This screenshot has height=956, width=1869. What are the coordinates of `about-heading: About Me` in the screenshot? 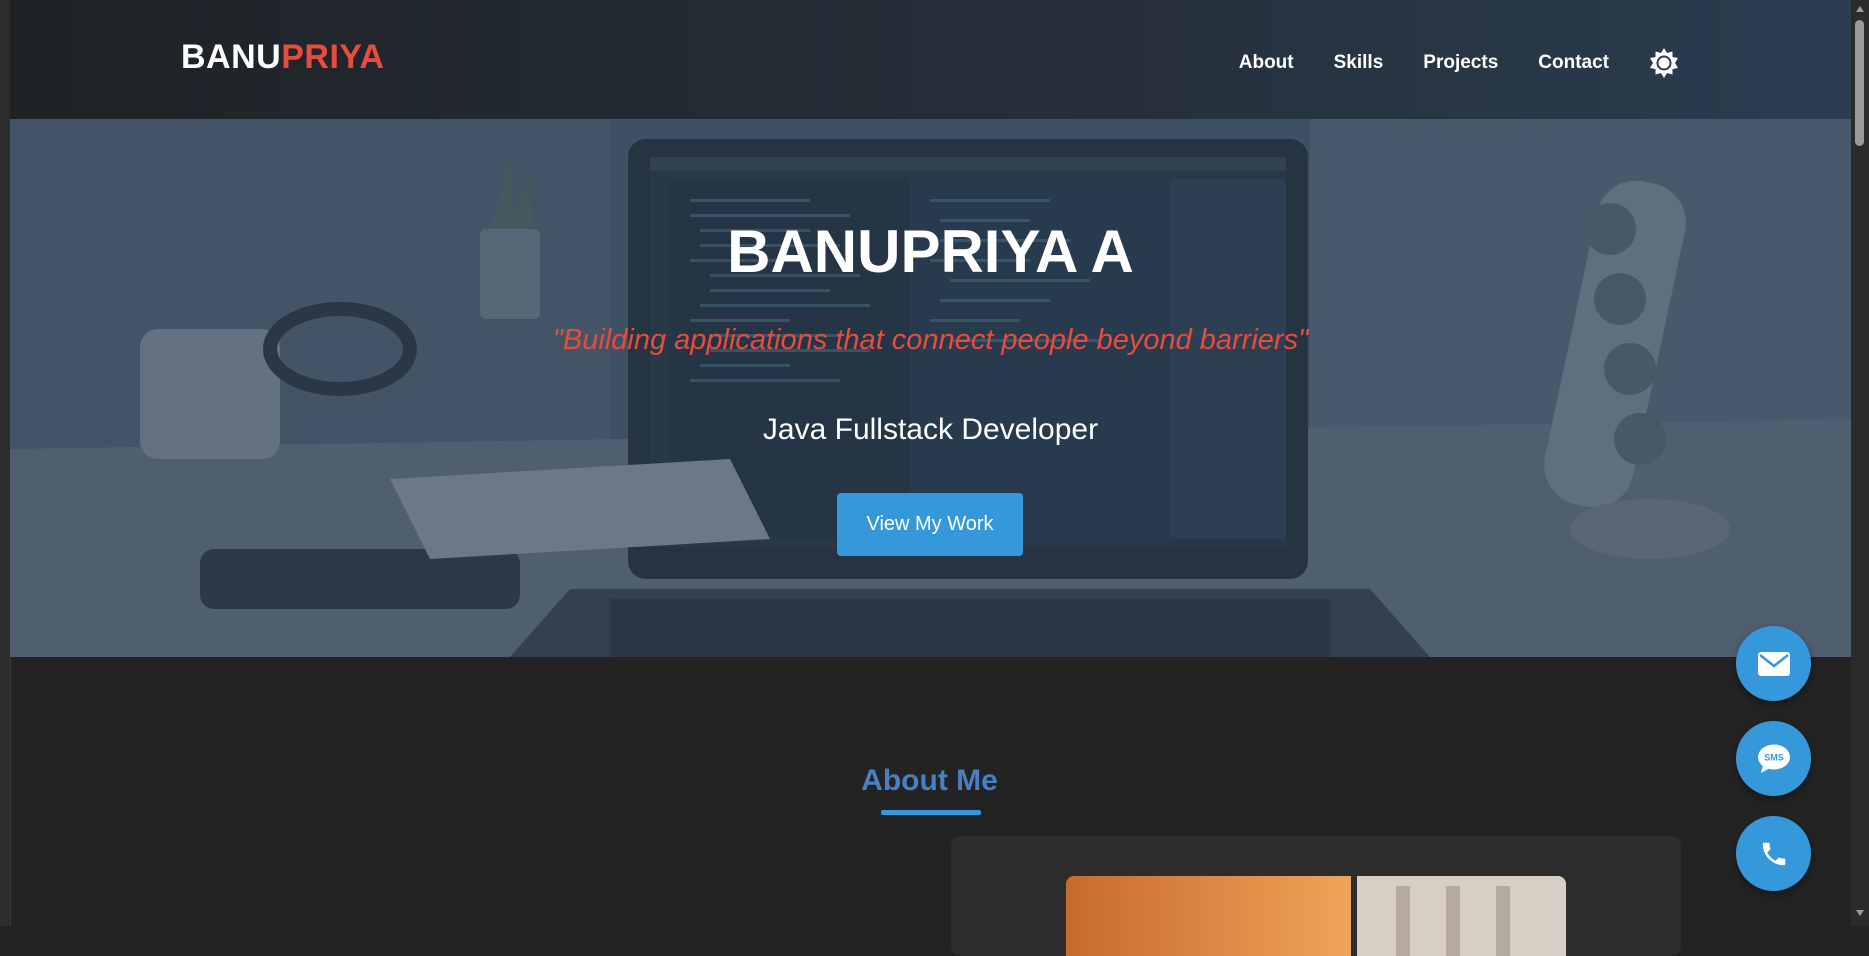 It's located at (929, 780).